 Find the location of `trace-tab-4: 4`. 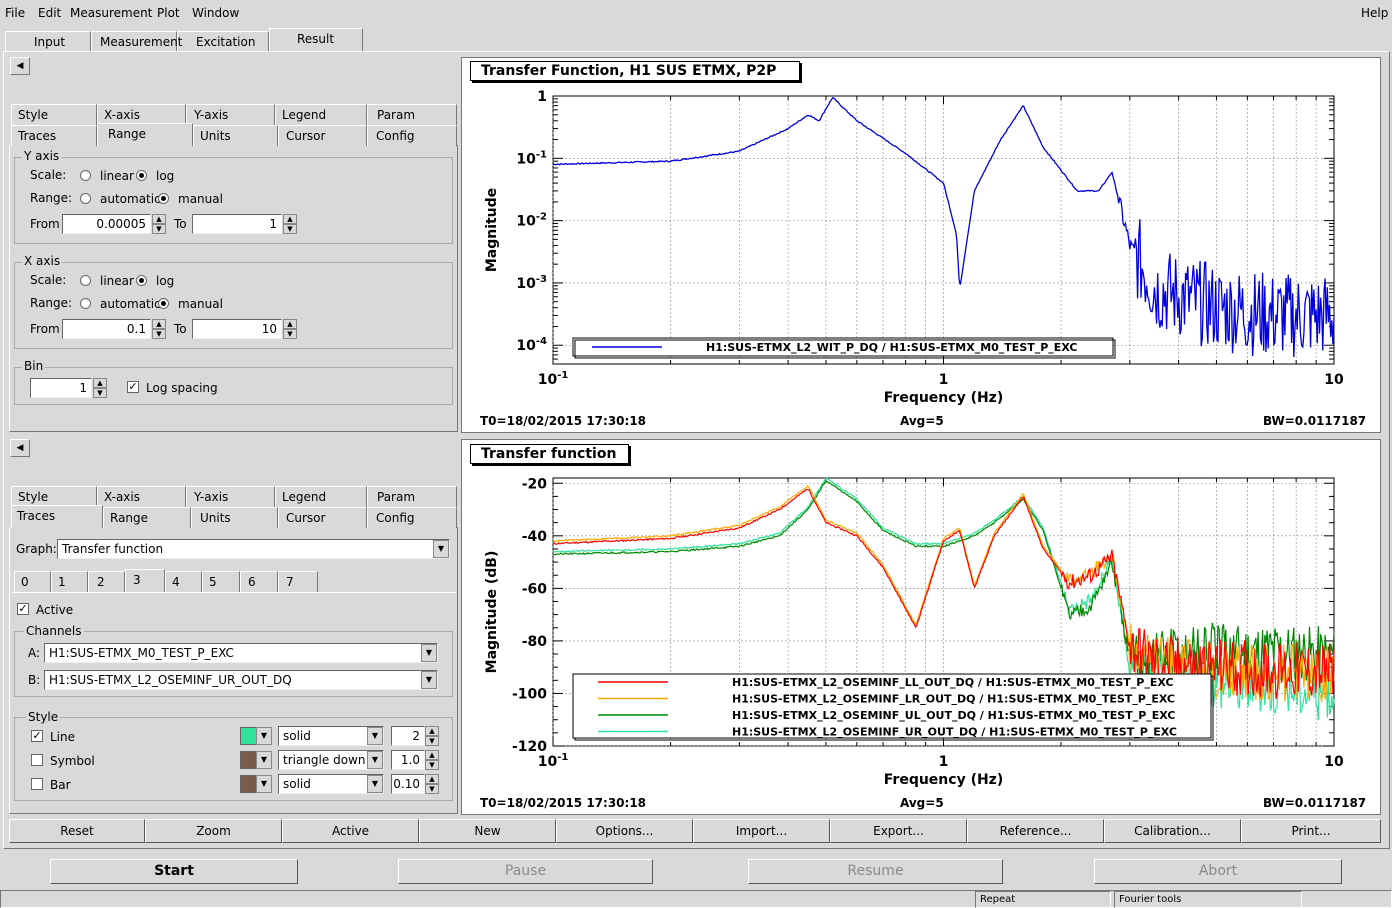

trace-tab-4: 4 is located at coordinates (183, 581).